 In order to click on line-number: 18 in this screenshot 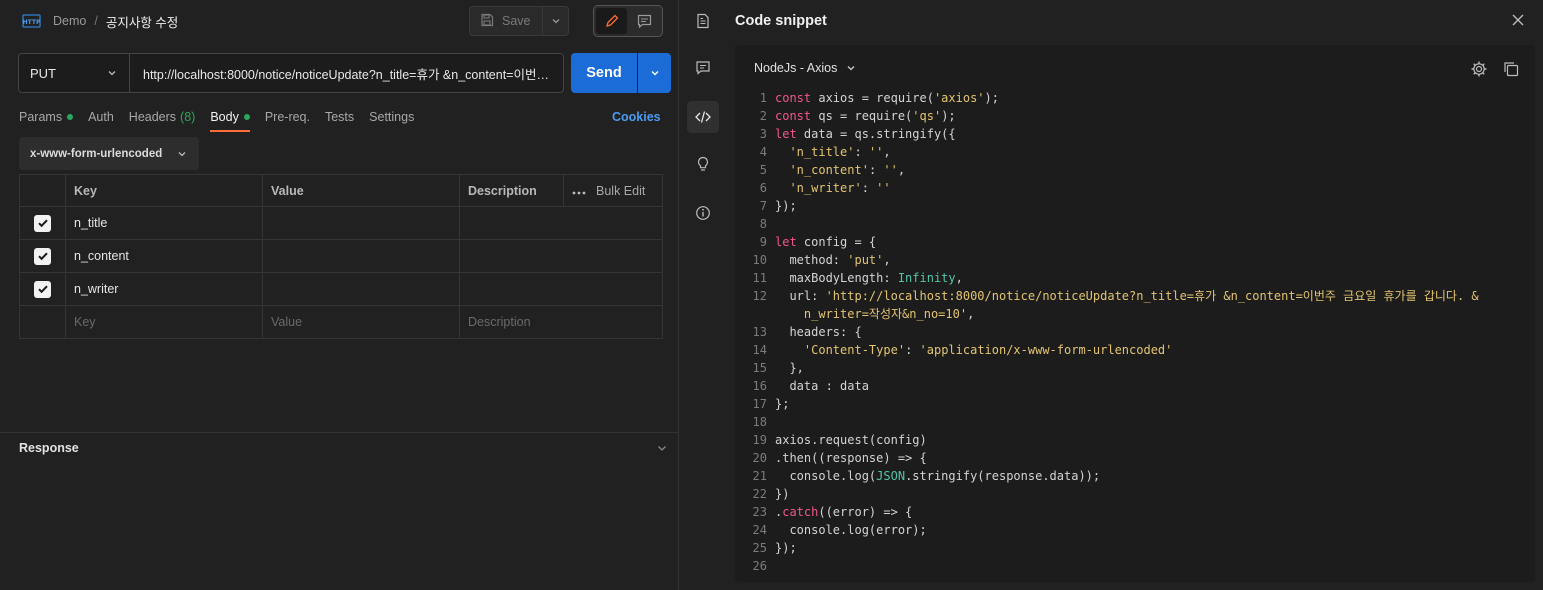, I will do `click(759, 422)`.